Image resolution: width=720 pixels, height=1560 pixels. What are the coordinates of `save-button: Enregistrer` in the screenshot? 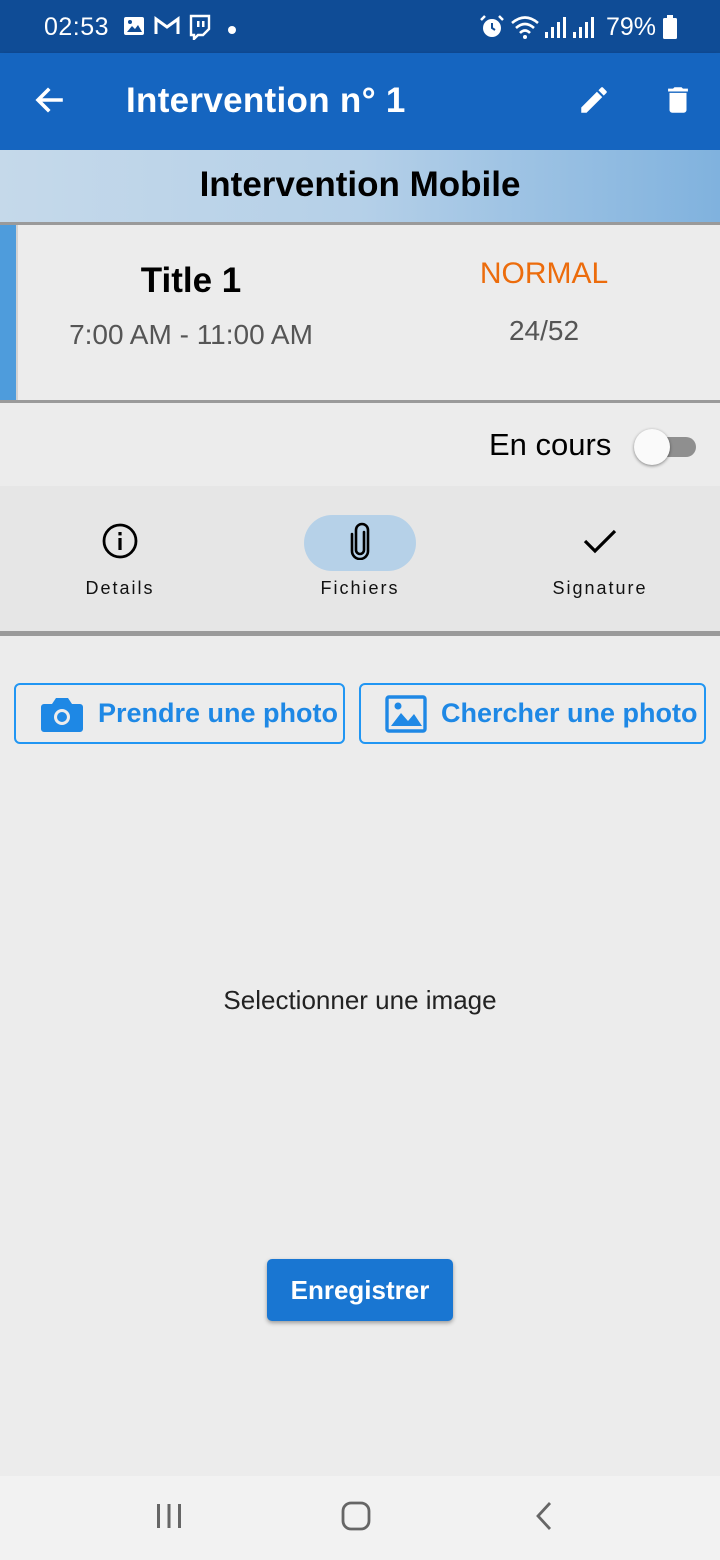 It's located at (360, 1290).